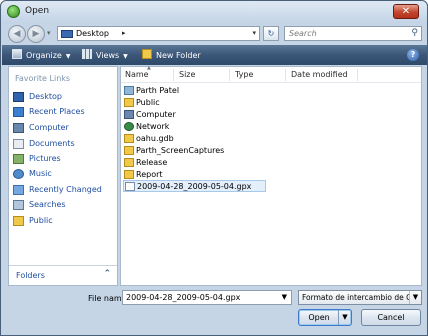 Image resolution: width=428 pixels, height=336 pixels. What do you see at coordinates (45, 96) in the screenshot?
I see `nav-item-label: Desktop` at bounding box center [45, 96].